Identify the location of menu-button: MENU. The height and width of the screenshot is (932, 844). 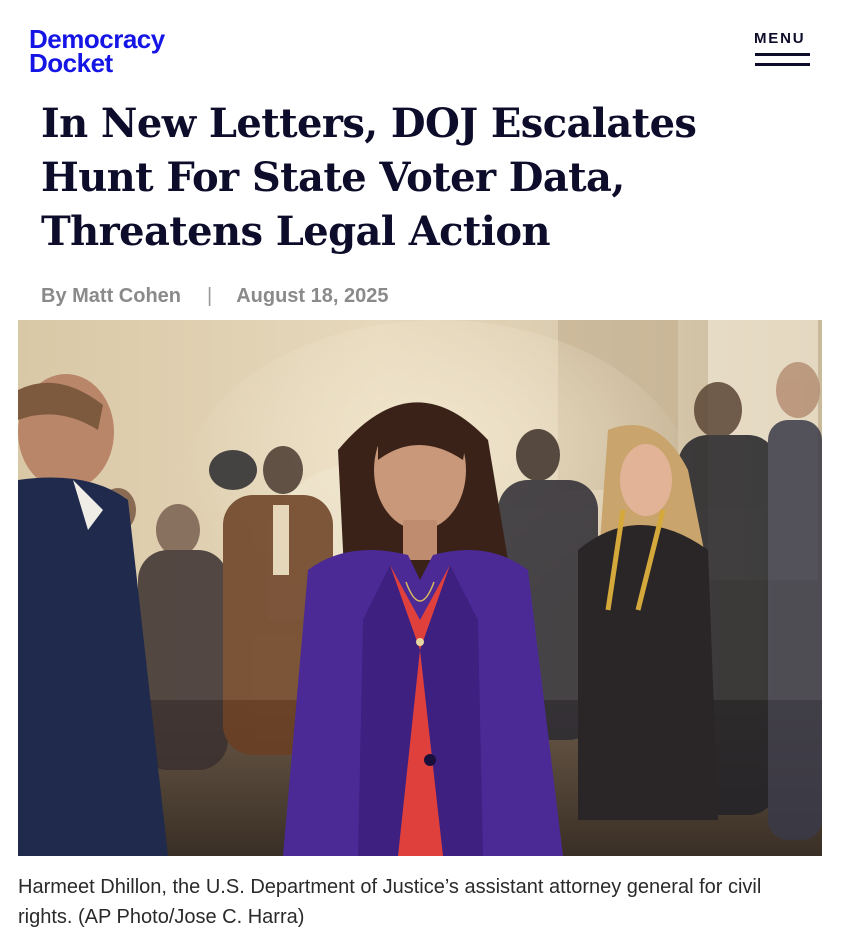
(783, 51).